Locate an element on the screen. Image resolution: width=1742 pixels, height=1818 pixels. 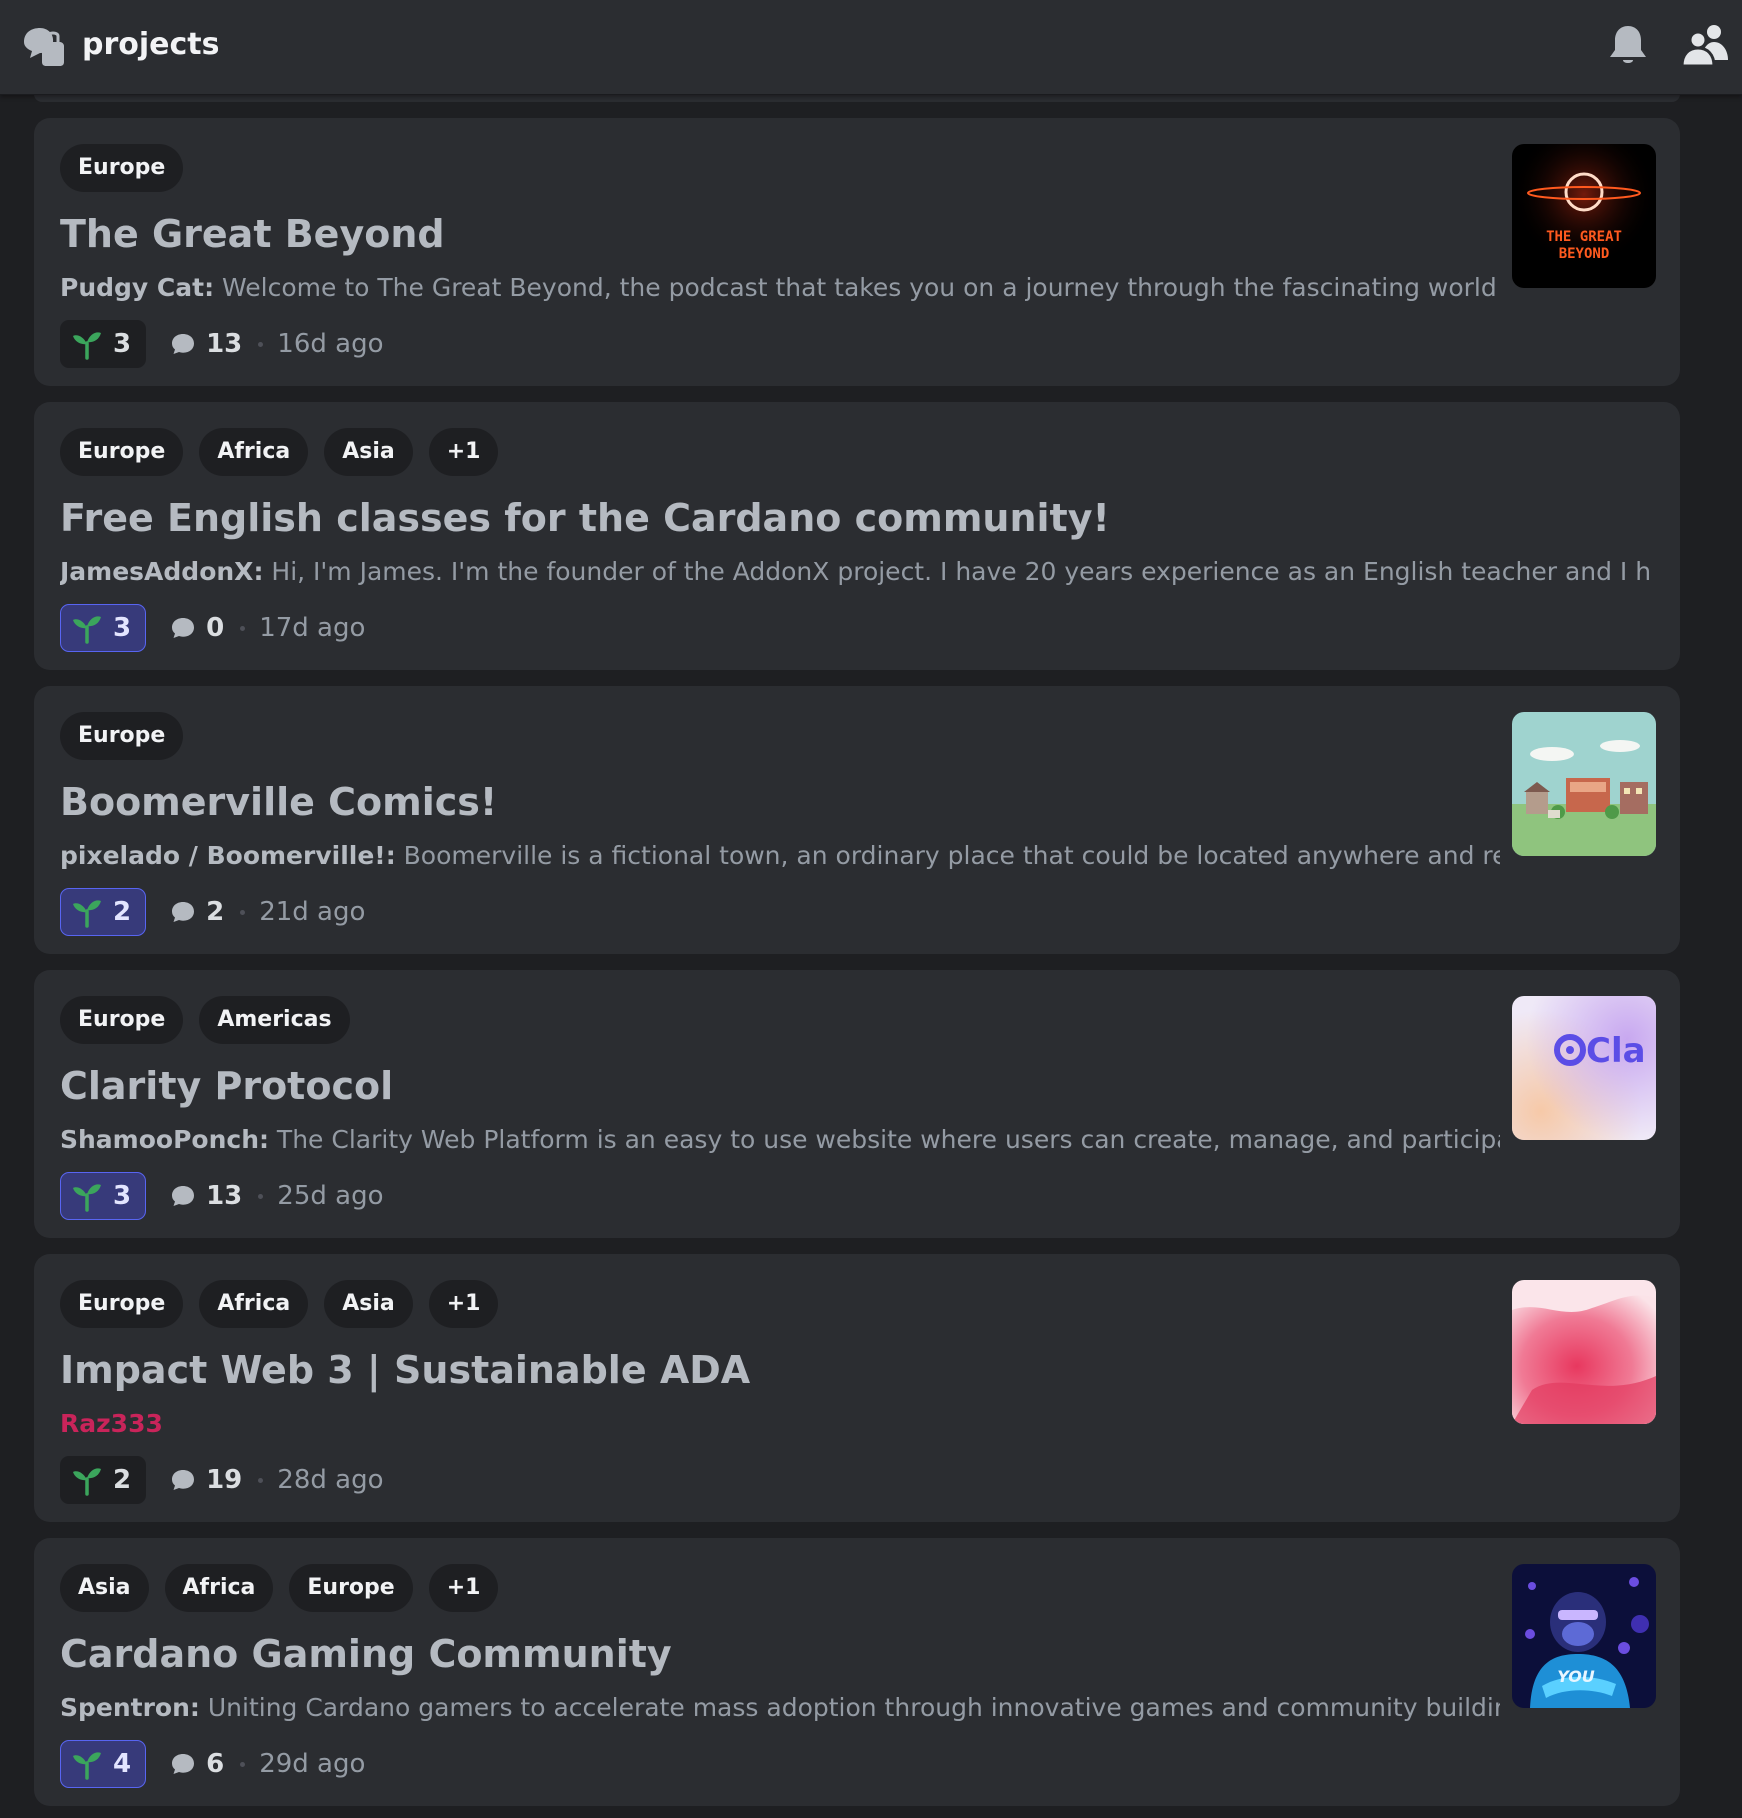
comment-count-value: 19 is located at coordinates (224, 1480).